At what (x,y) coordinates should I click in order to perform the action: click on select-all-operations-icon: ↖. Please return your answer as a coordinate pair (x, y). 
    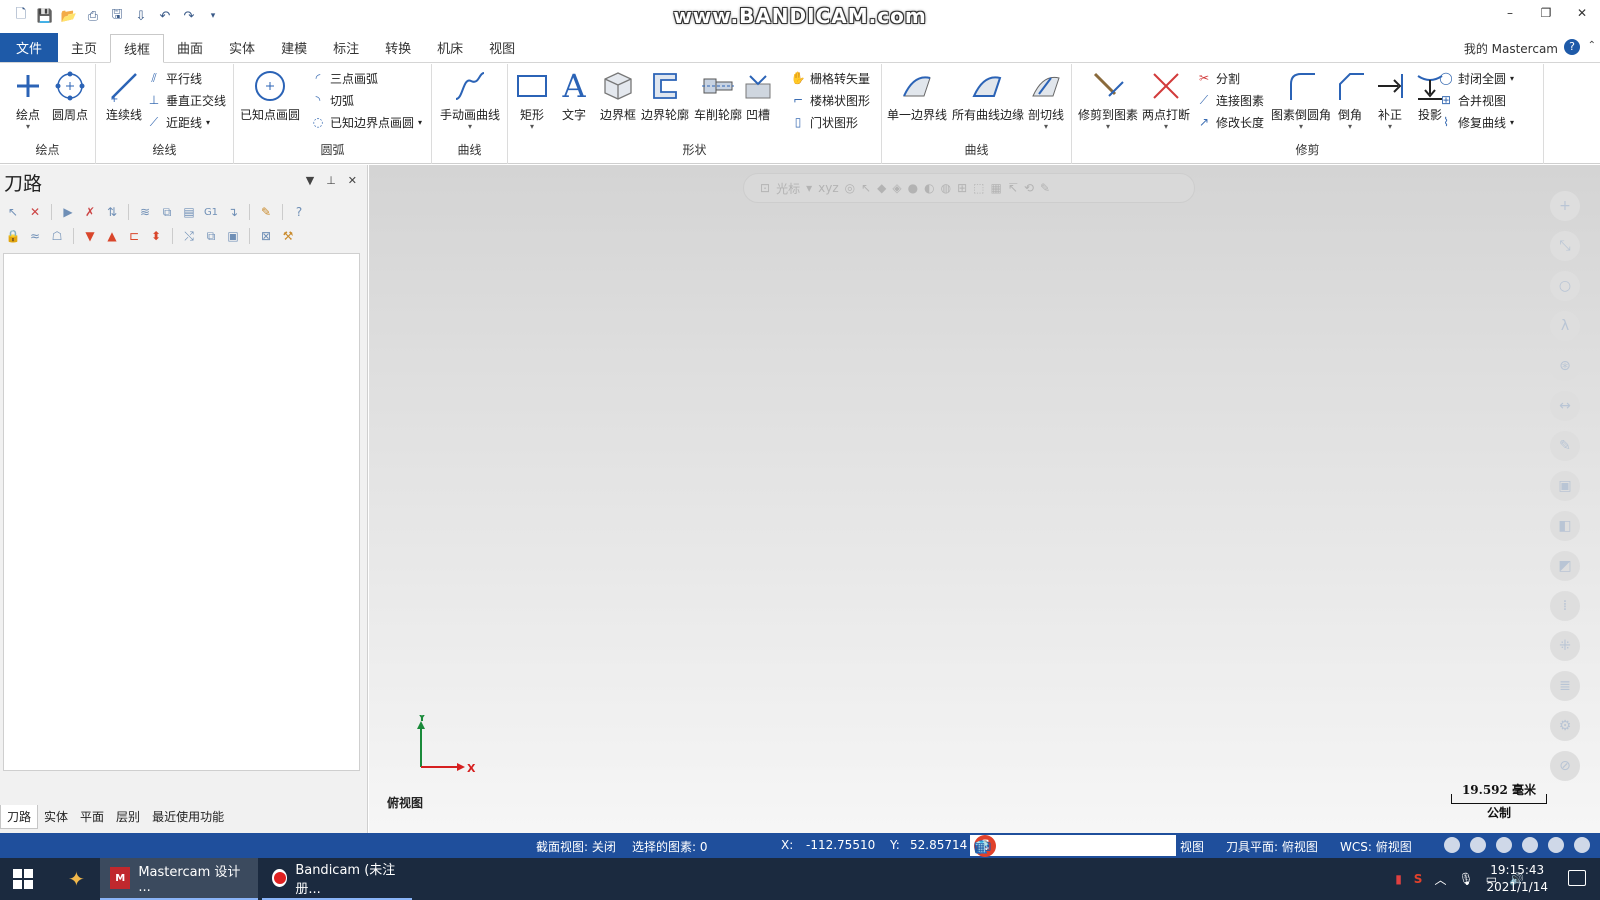
    Looking at the image, I should click on (13, 212).